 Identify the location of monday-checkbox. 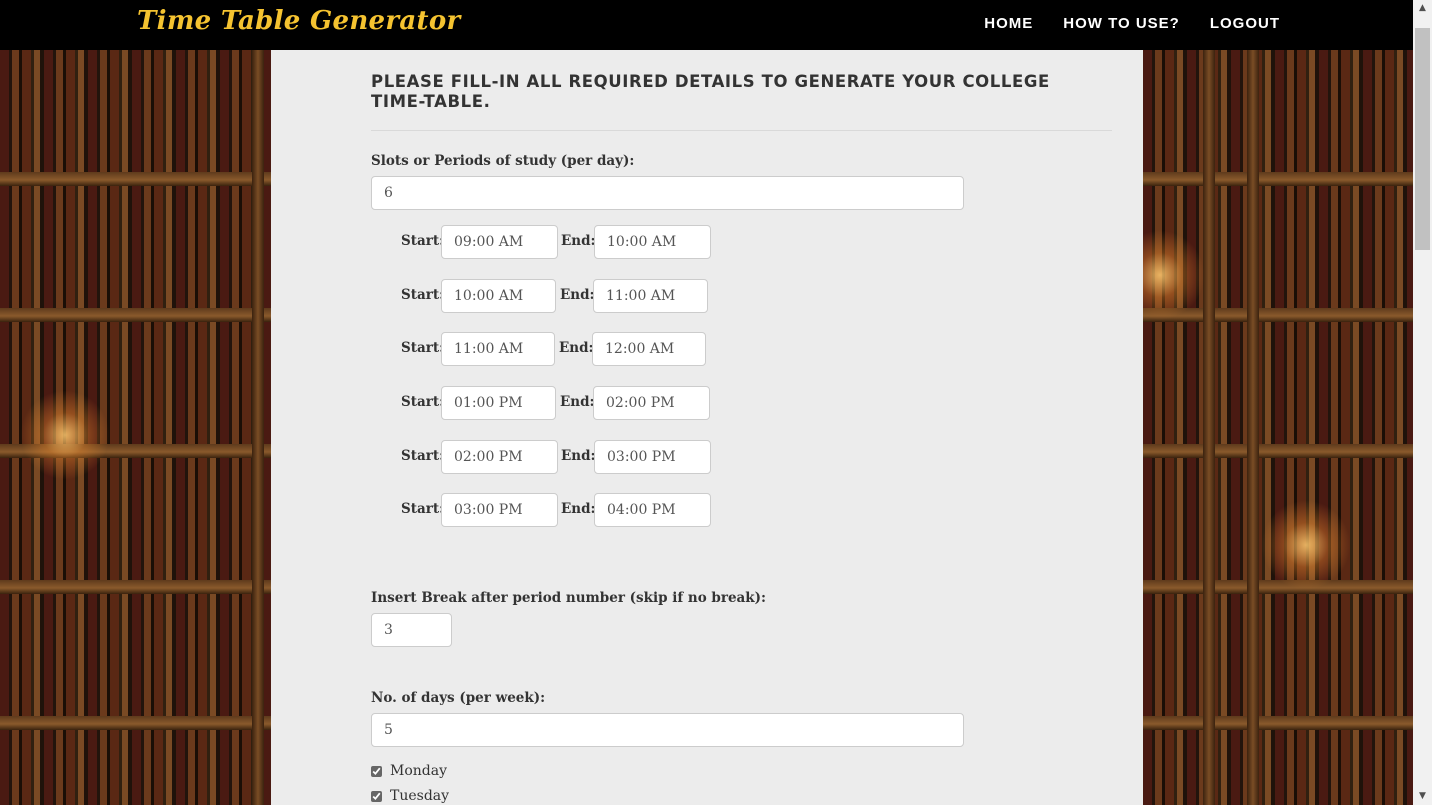
(376, 771).